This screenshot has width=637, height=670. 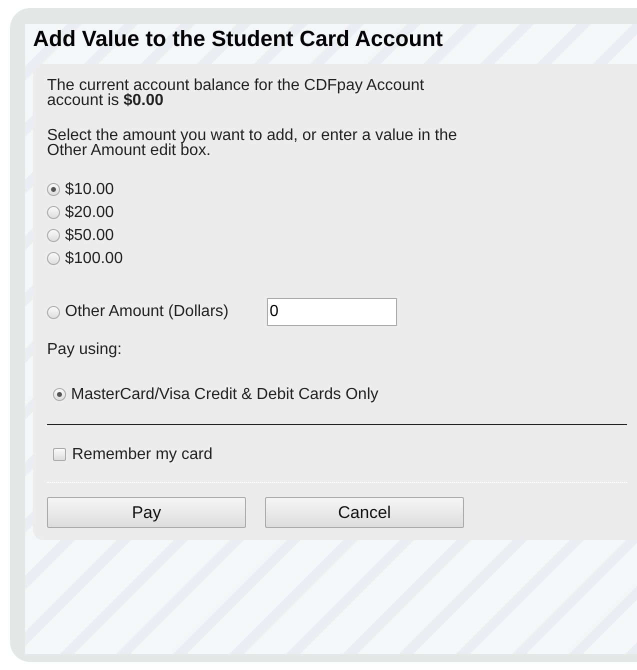 What do you see at coordinates (85, 350) in the screenshot?
I see `pay-using-label: Pay using:` at bounding box center [85, 350].